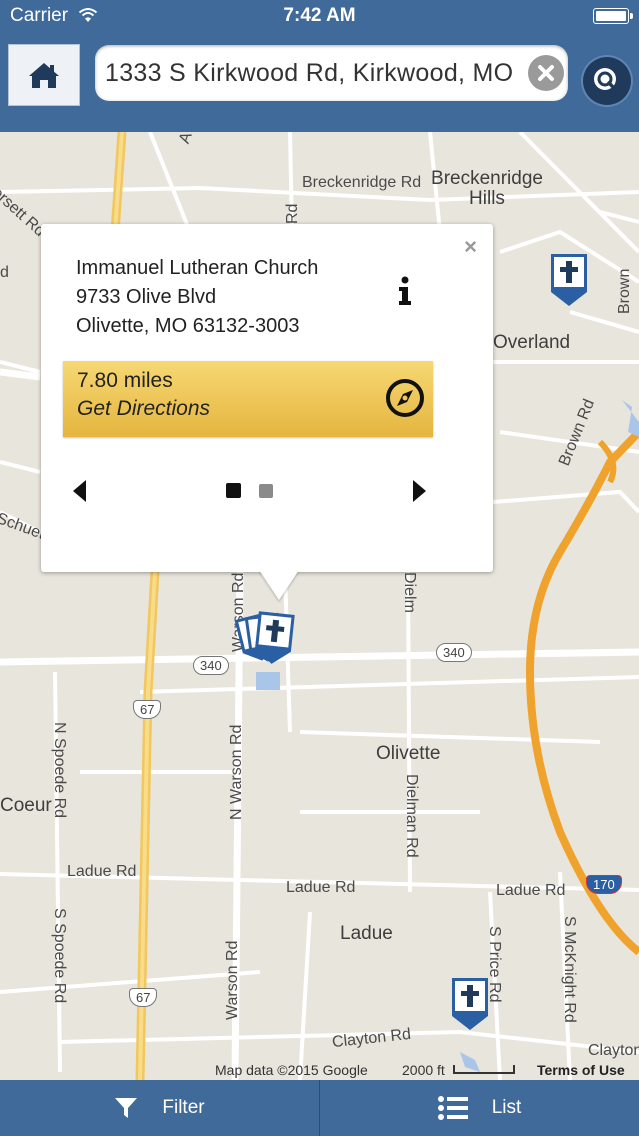 This screenshot has height=1136, width=639. I want to click on terms-of-use-link: Terms of Use, so click(581, 1070).